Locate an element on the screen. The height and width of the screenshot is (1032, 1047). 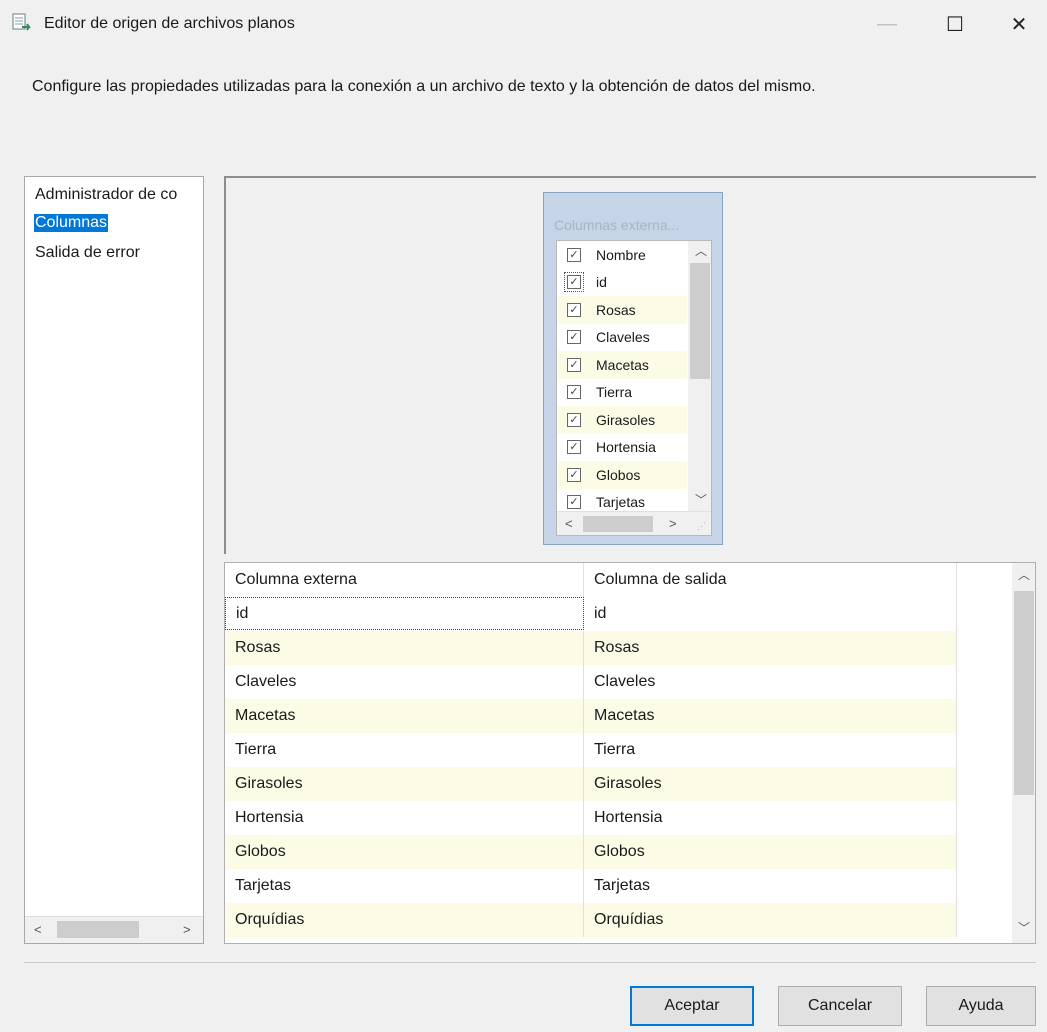
list-item-label: Girasoles is located at coordinates (626, 419).